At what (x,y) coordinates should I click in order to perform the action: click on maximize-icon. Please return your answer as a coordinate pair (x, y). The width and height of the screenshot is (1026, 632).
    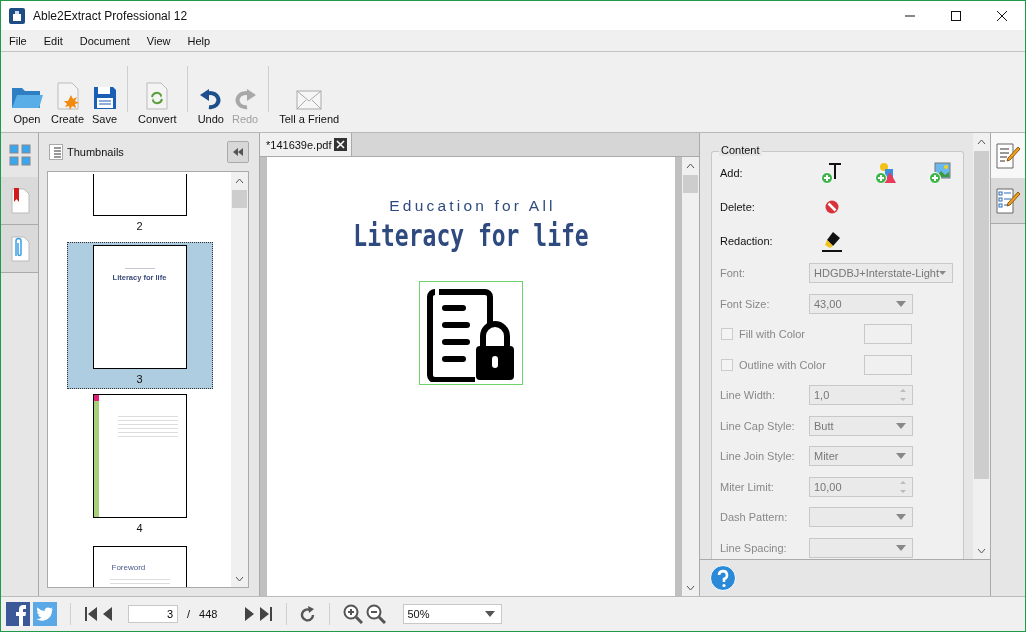
    Looking at the image, I should click on (956, 15).